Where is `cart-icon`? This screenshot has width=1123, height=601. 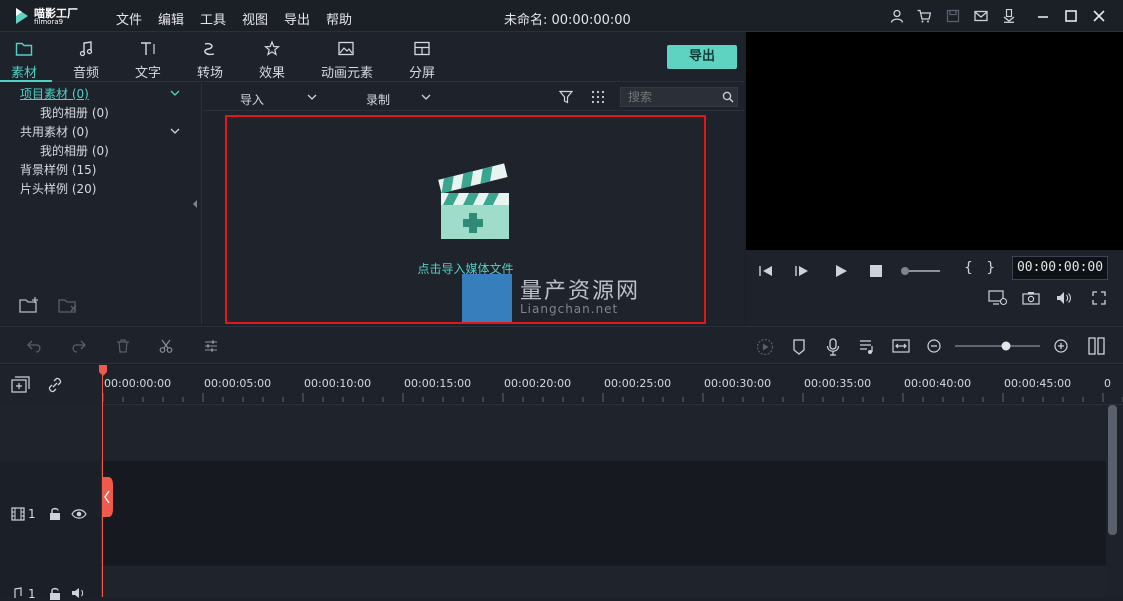 cart-icon is located at coordinates (924, 16).